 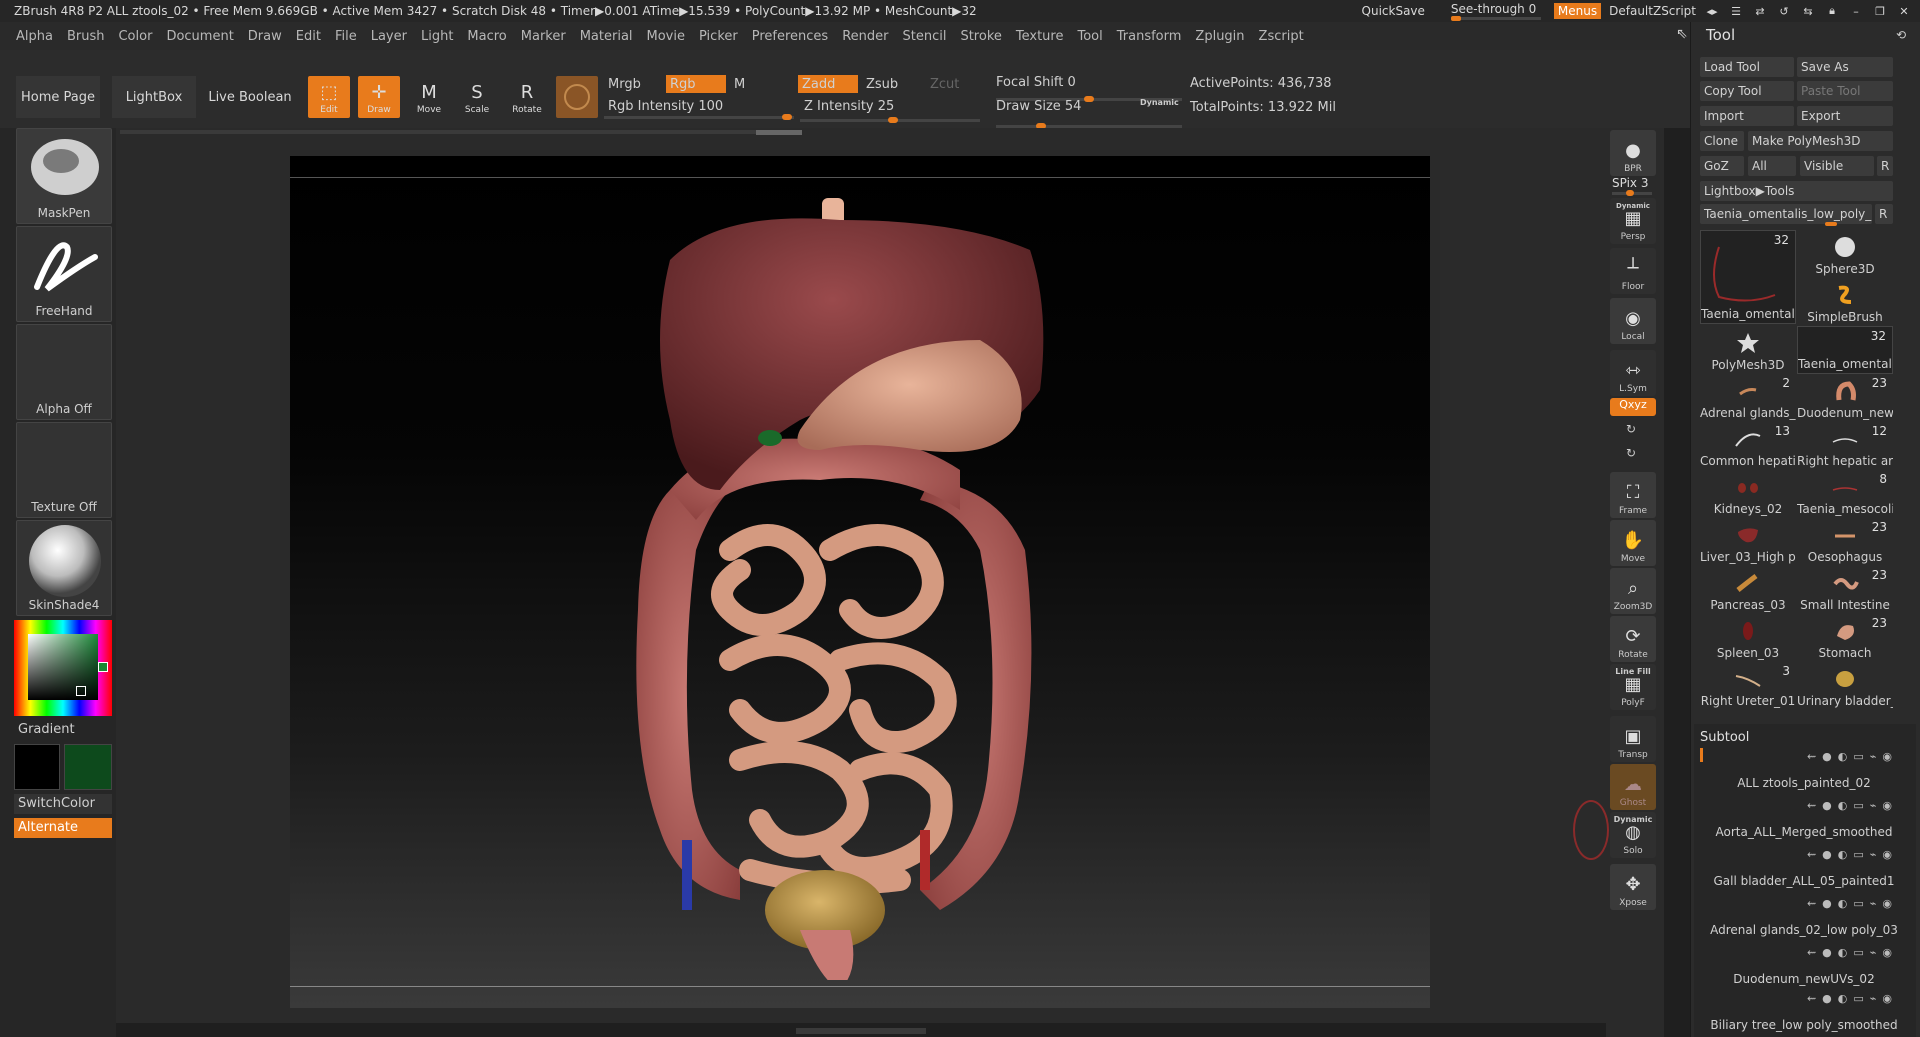 What do you see at coordinates (1748, 277) in the screenshot?
I see `tool-cell-taenia-omentalis: 32 Taenia_omentali` at bounding box center [1748, 277].